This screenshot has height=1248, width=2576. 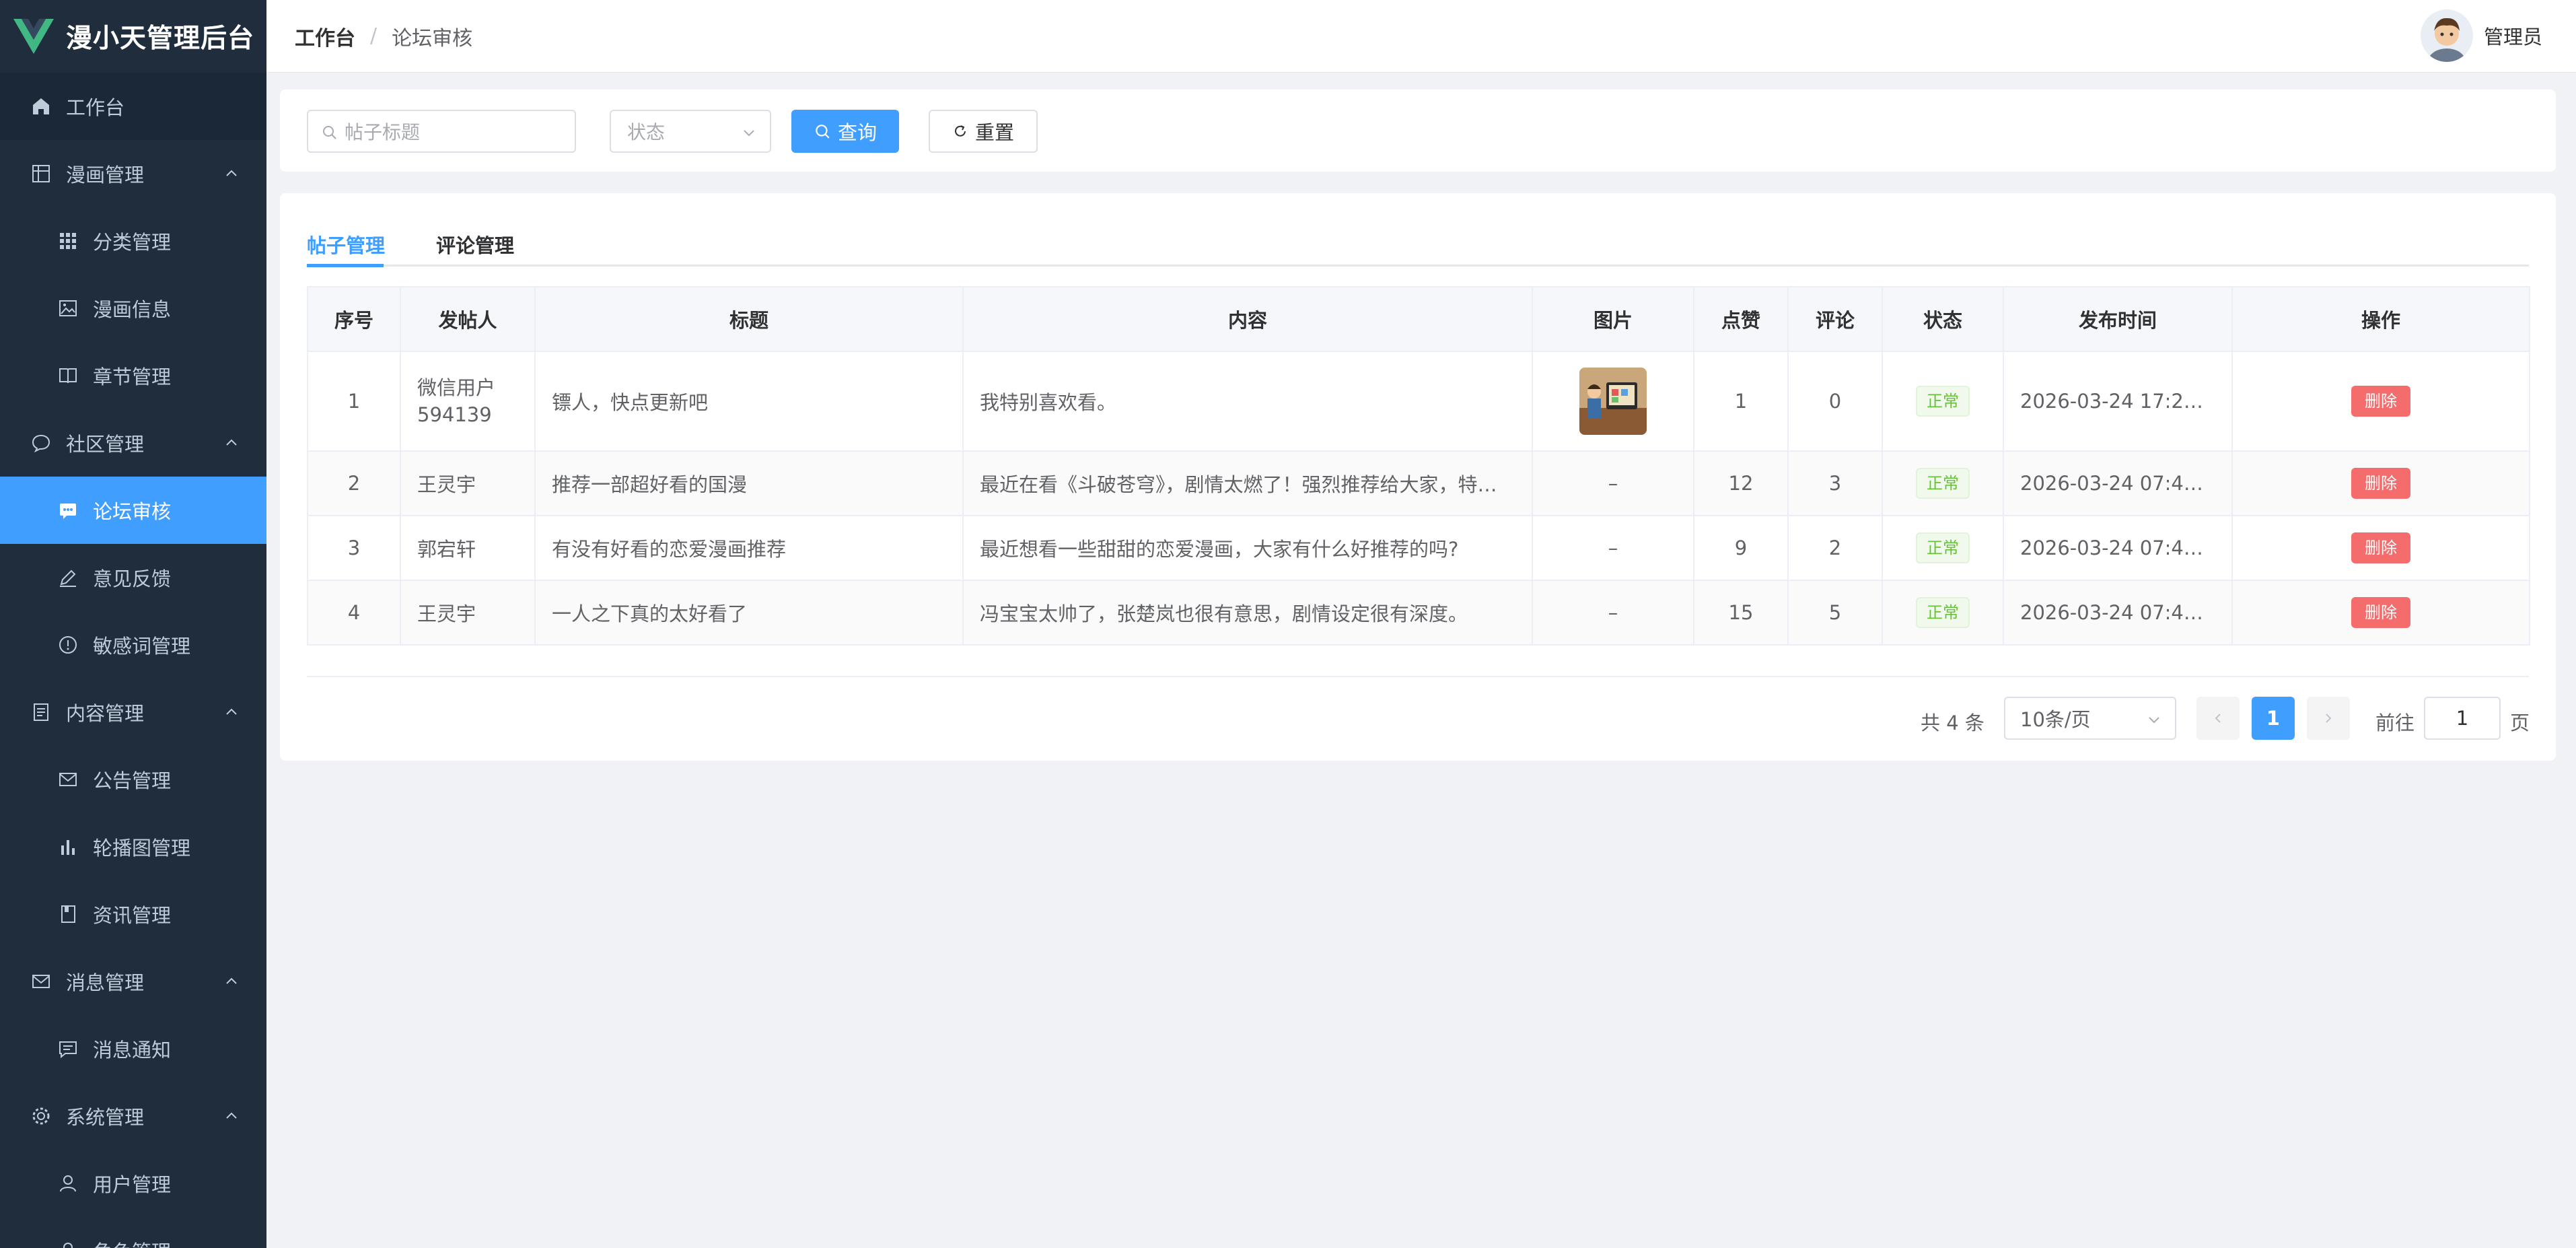 I want to click on sidebar-item-label: 轮播图管理, so click(x=142, y=848).